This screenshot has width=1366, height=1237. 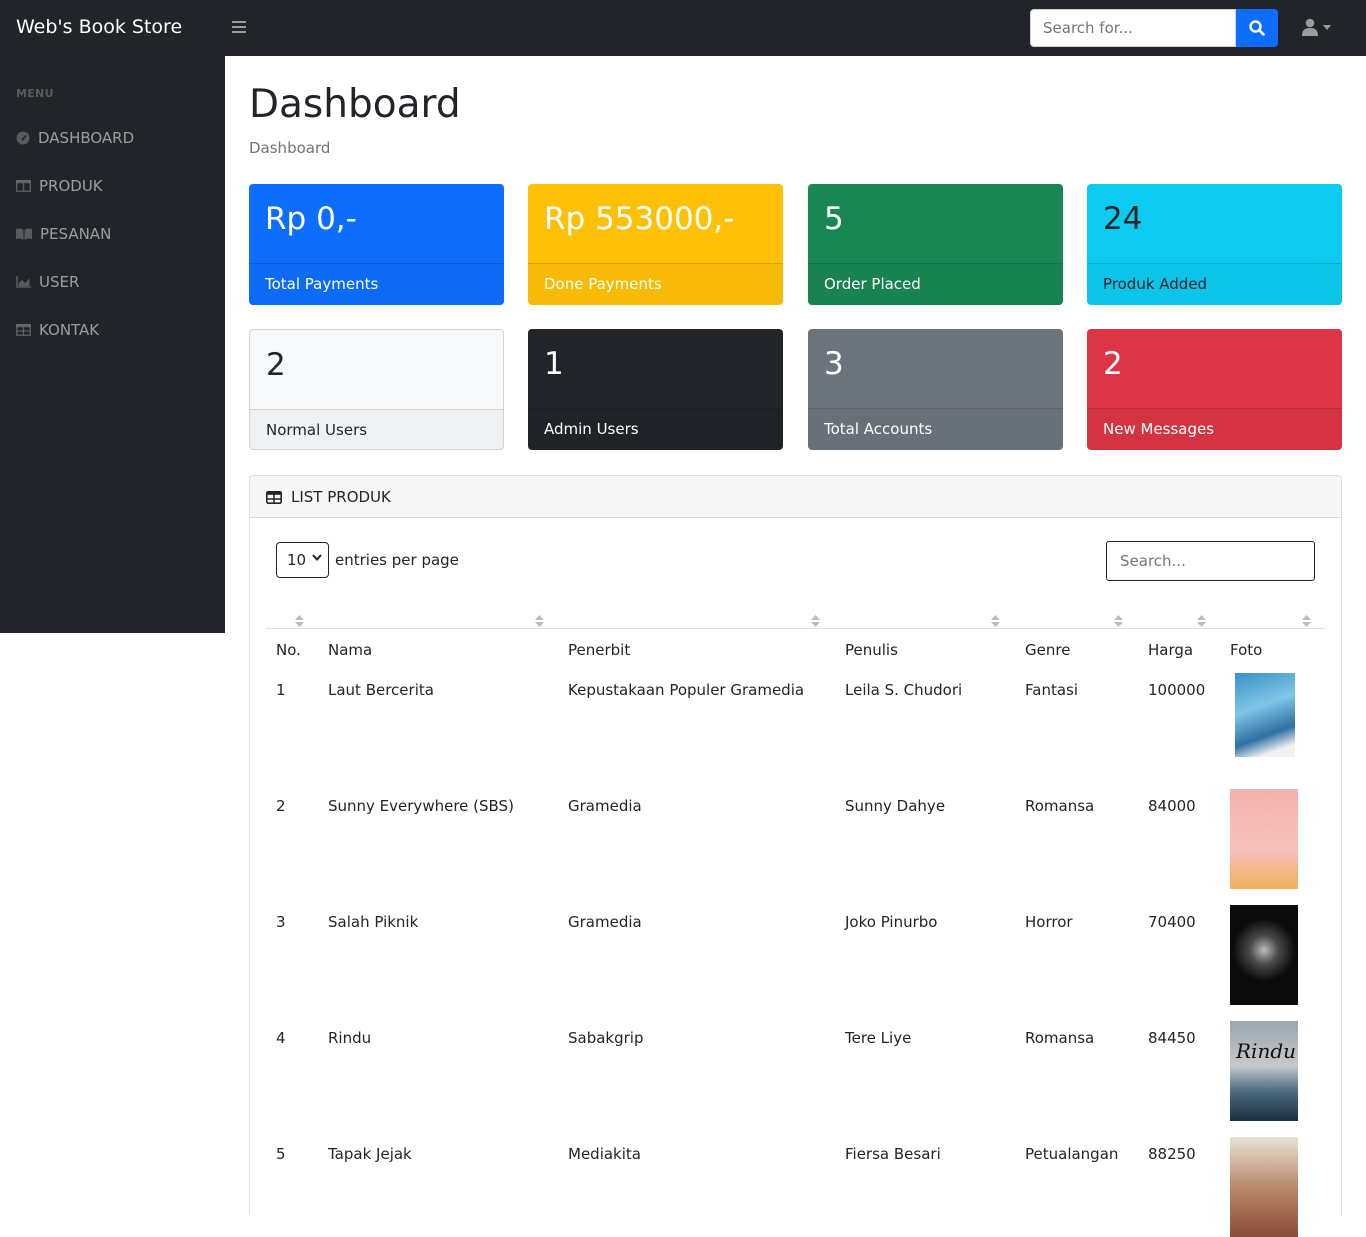 What do you see at coordinates (1133, 28) in the screenshot?
I see `navbar-search-input` at bounding box center [1133, 28].